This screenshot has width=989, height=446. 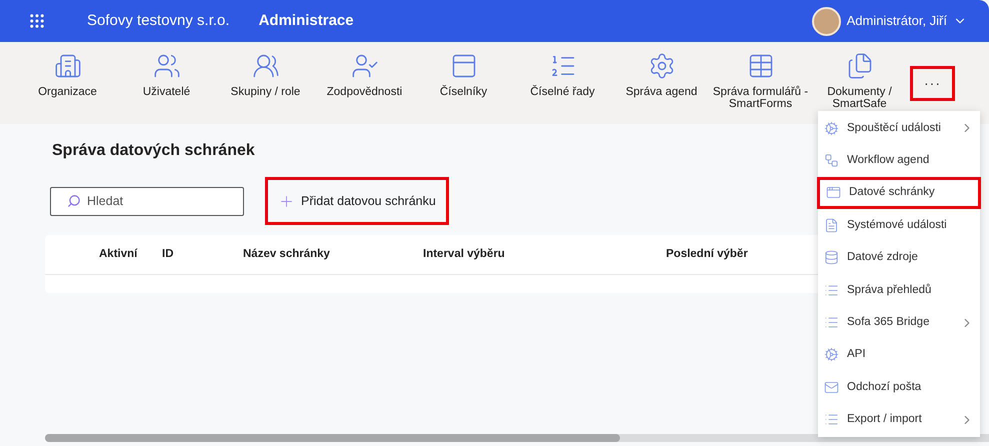 I want to click on menu-item: API, so click(x=899, y=355).